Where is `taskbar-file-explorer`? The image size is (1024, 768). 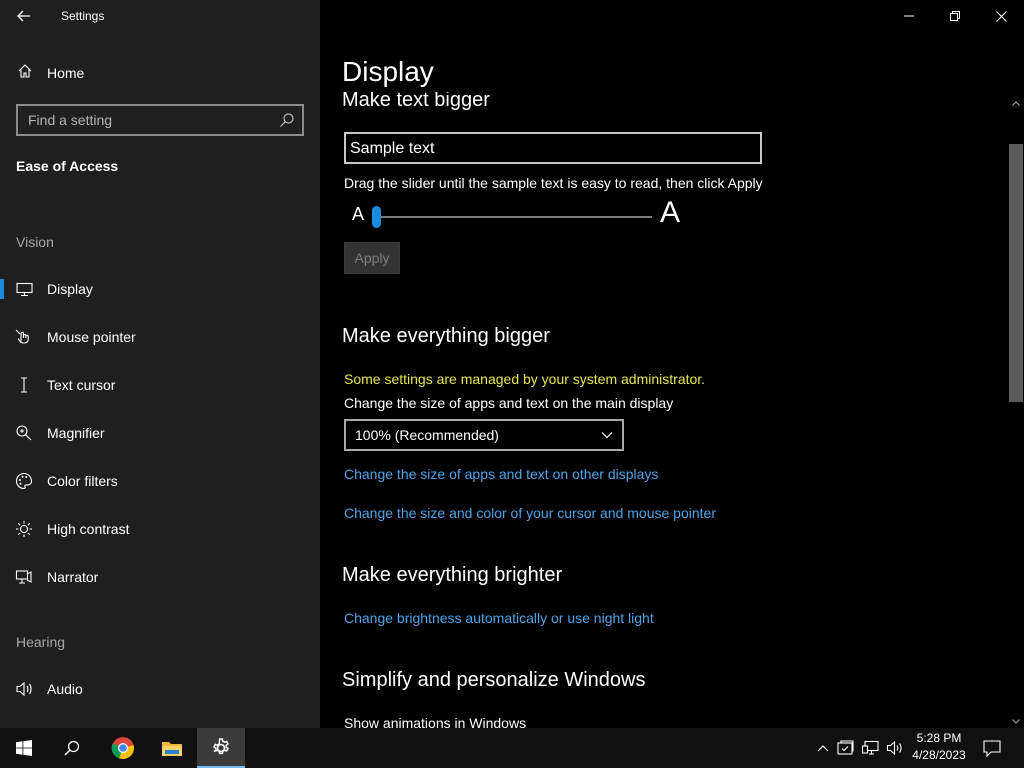 taskbar-file-explorer is located at coordinates (172, 748).